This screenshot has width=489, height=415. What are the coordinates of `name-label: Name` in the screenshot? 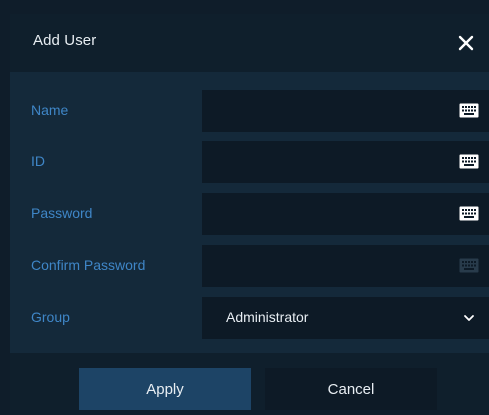 It's located at (50, 110).